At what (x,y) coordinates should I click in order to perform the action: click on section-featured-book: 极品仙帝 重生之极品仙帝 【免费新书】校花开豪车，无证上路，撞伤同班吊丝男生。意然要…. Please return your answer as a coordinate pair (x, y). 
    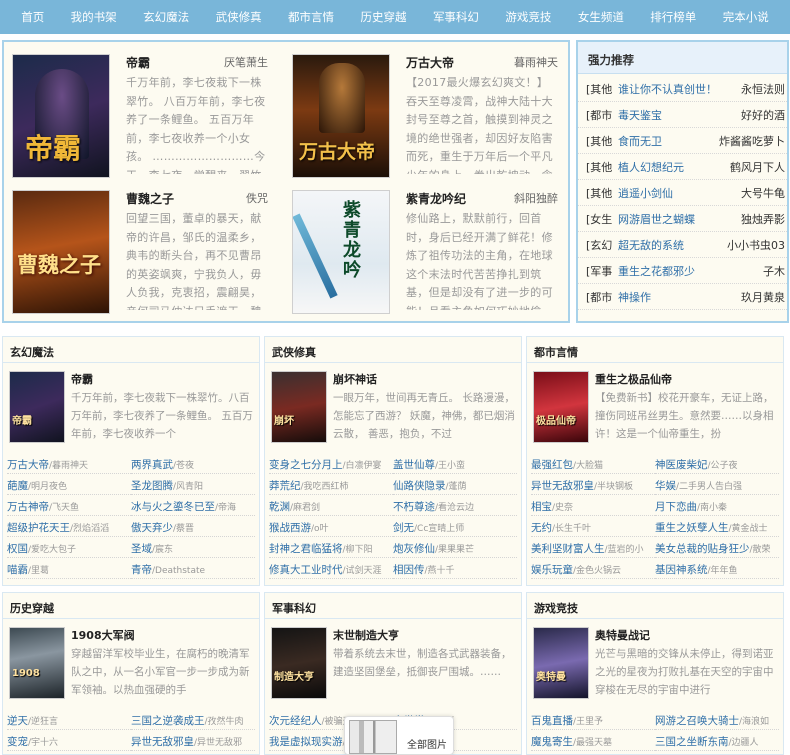
    Looking at the image, I should click on (655, 408).